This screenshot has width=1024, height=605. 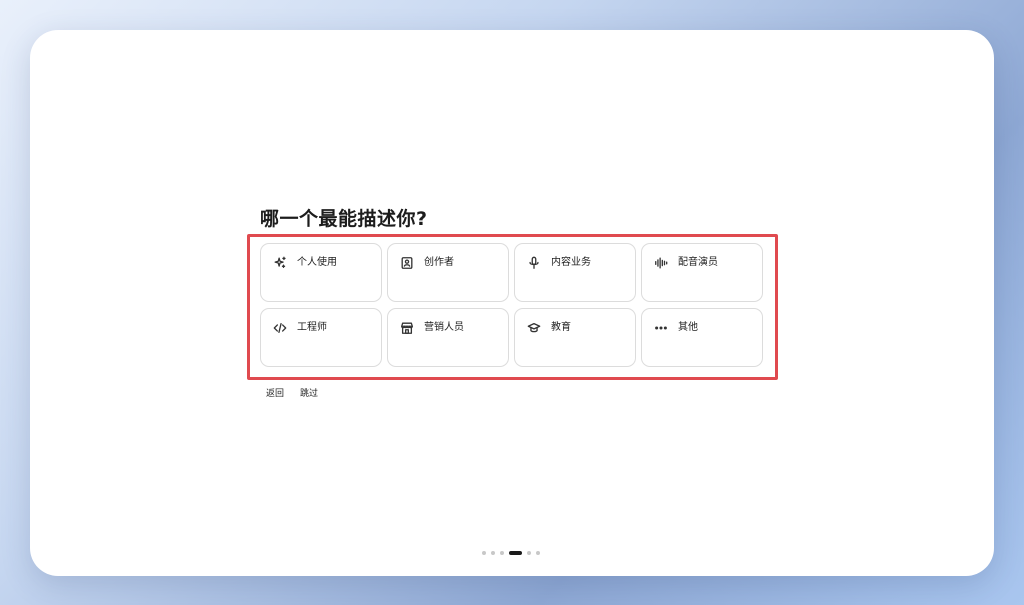 What do you see at coordinates (317, 262) in the screenshot?
I see `option-label: 个人使用` at bounding box center [317, 262].